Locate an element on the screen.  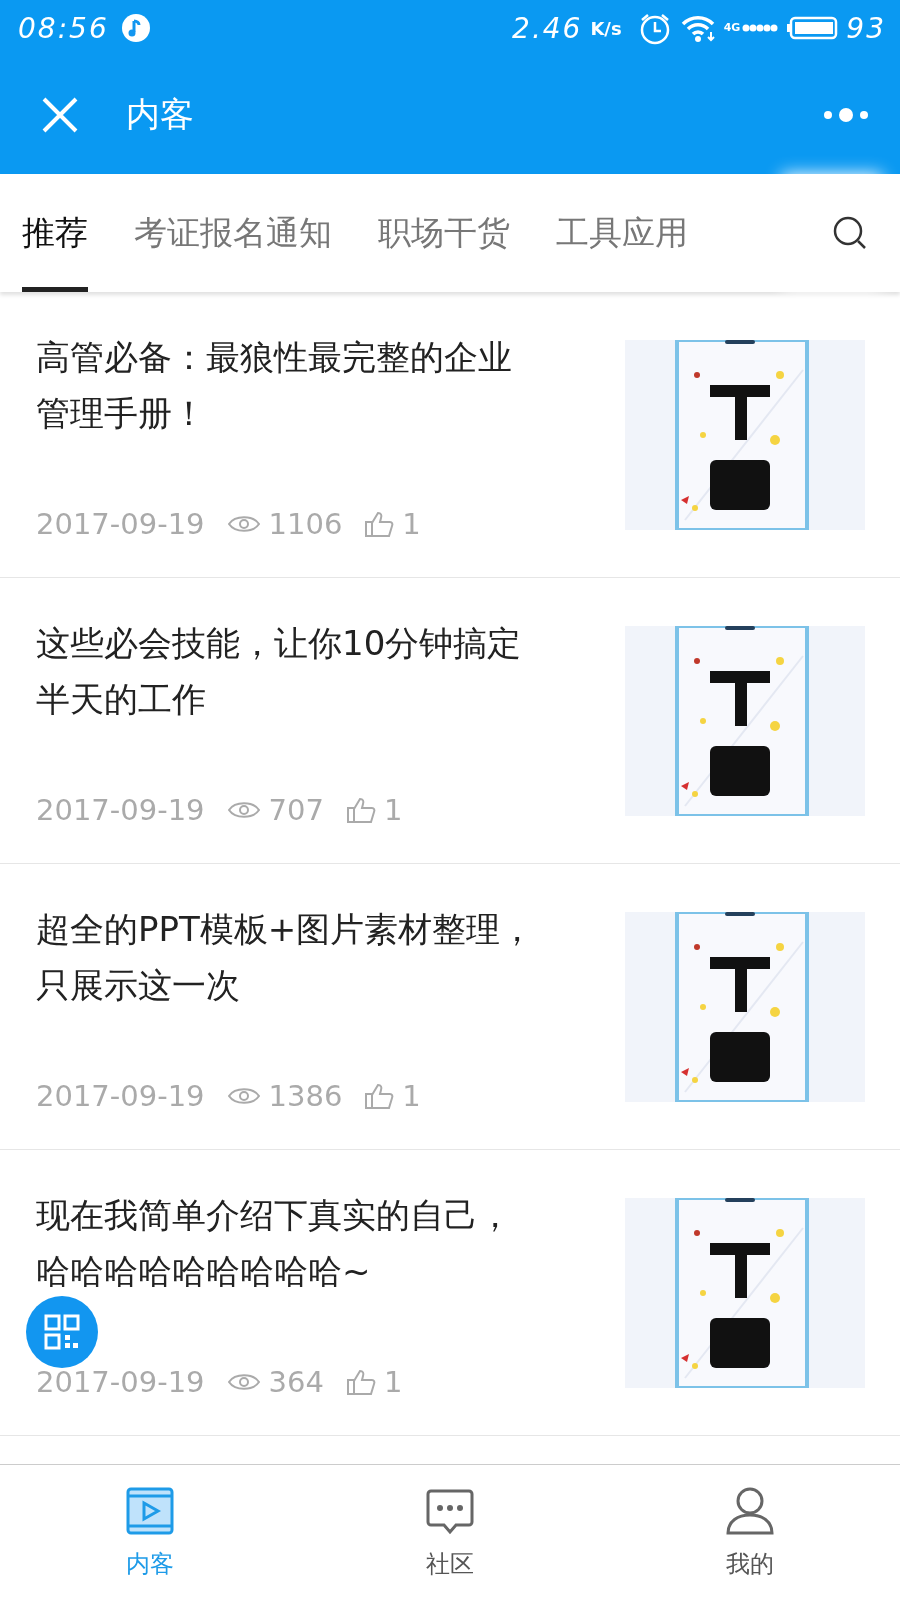
battery-icon is located at coordinates (812, 28).